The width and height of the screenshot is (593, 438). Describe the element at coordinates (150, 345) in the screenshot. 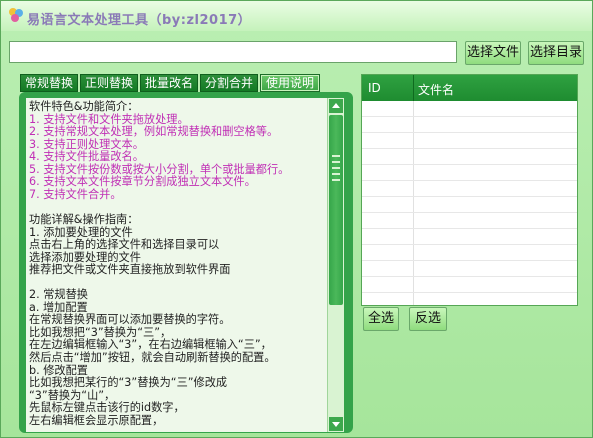

I see `usage-guide-line: 在左边编辑框输入“3”，在右边编辑框输入“三”，` at that location.